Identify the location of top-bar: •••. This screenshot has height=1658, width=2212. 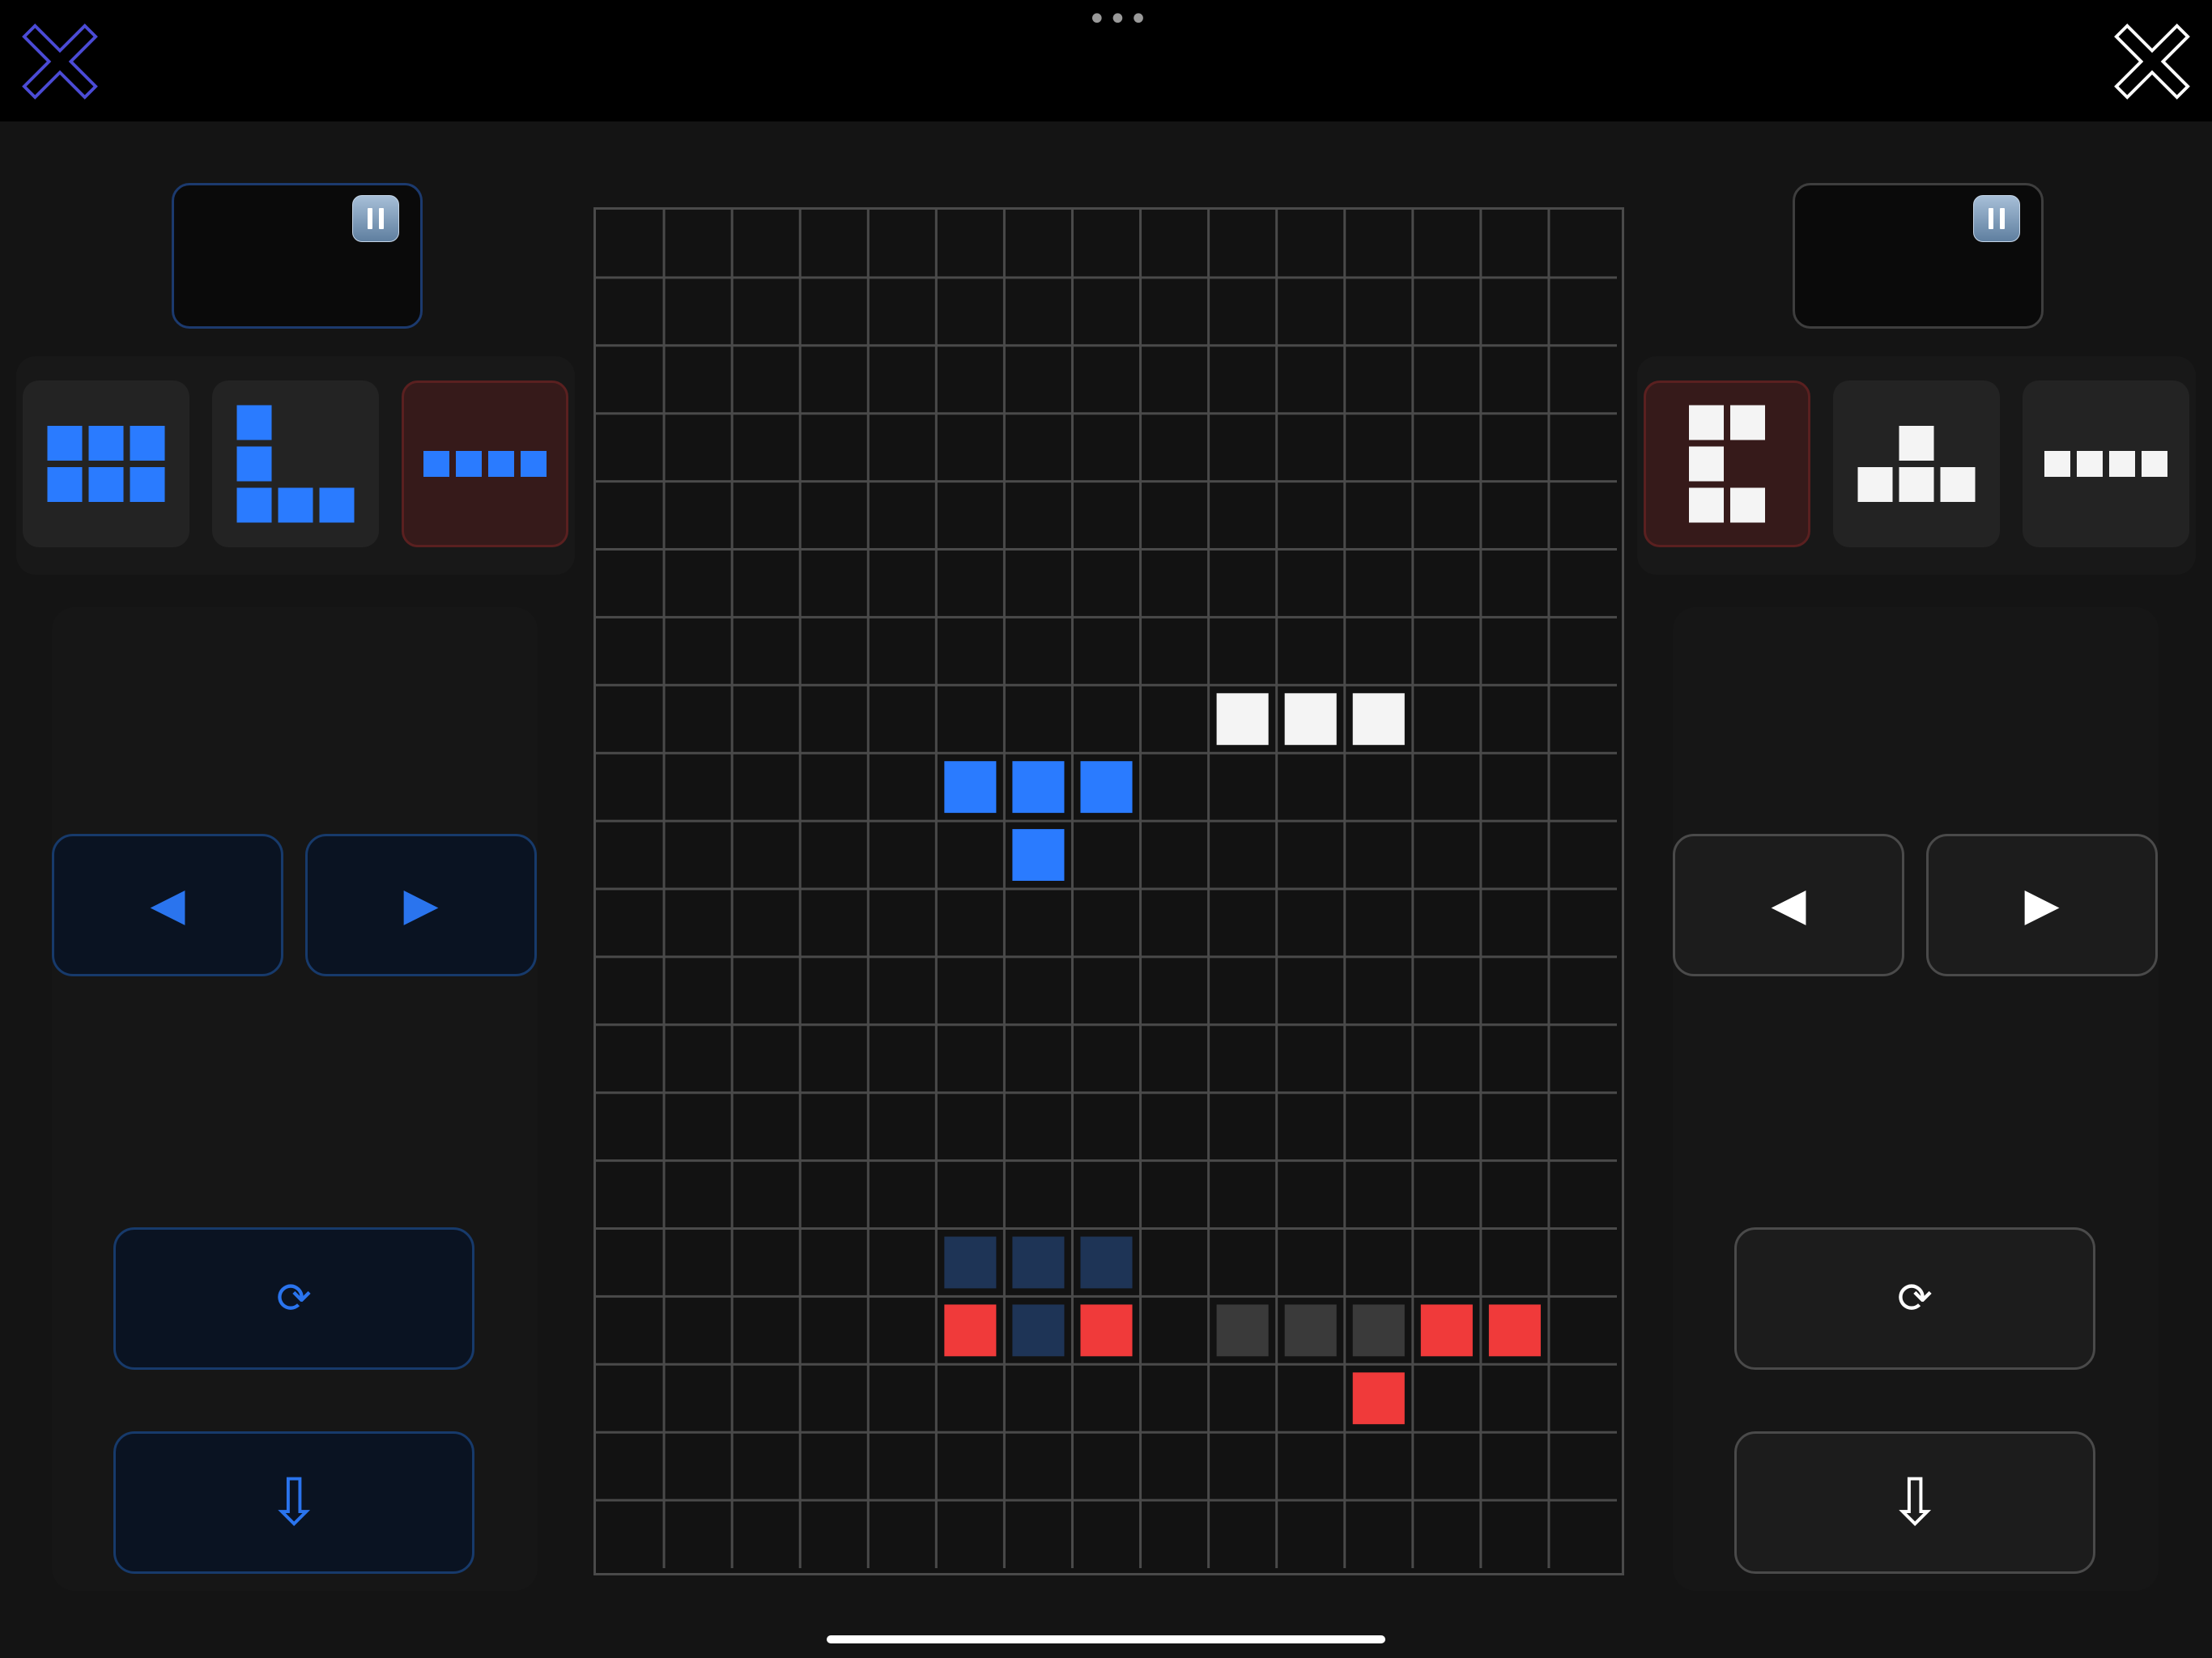
(1106, 60).